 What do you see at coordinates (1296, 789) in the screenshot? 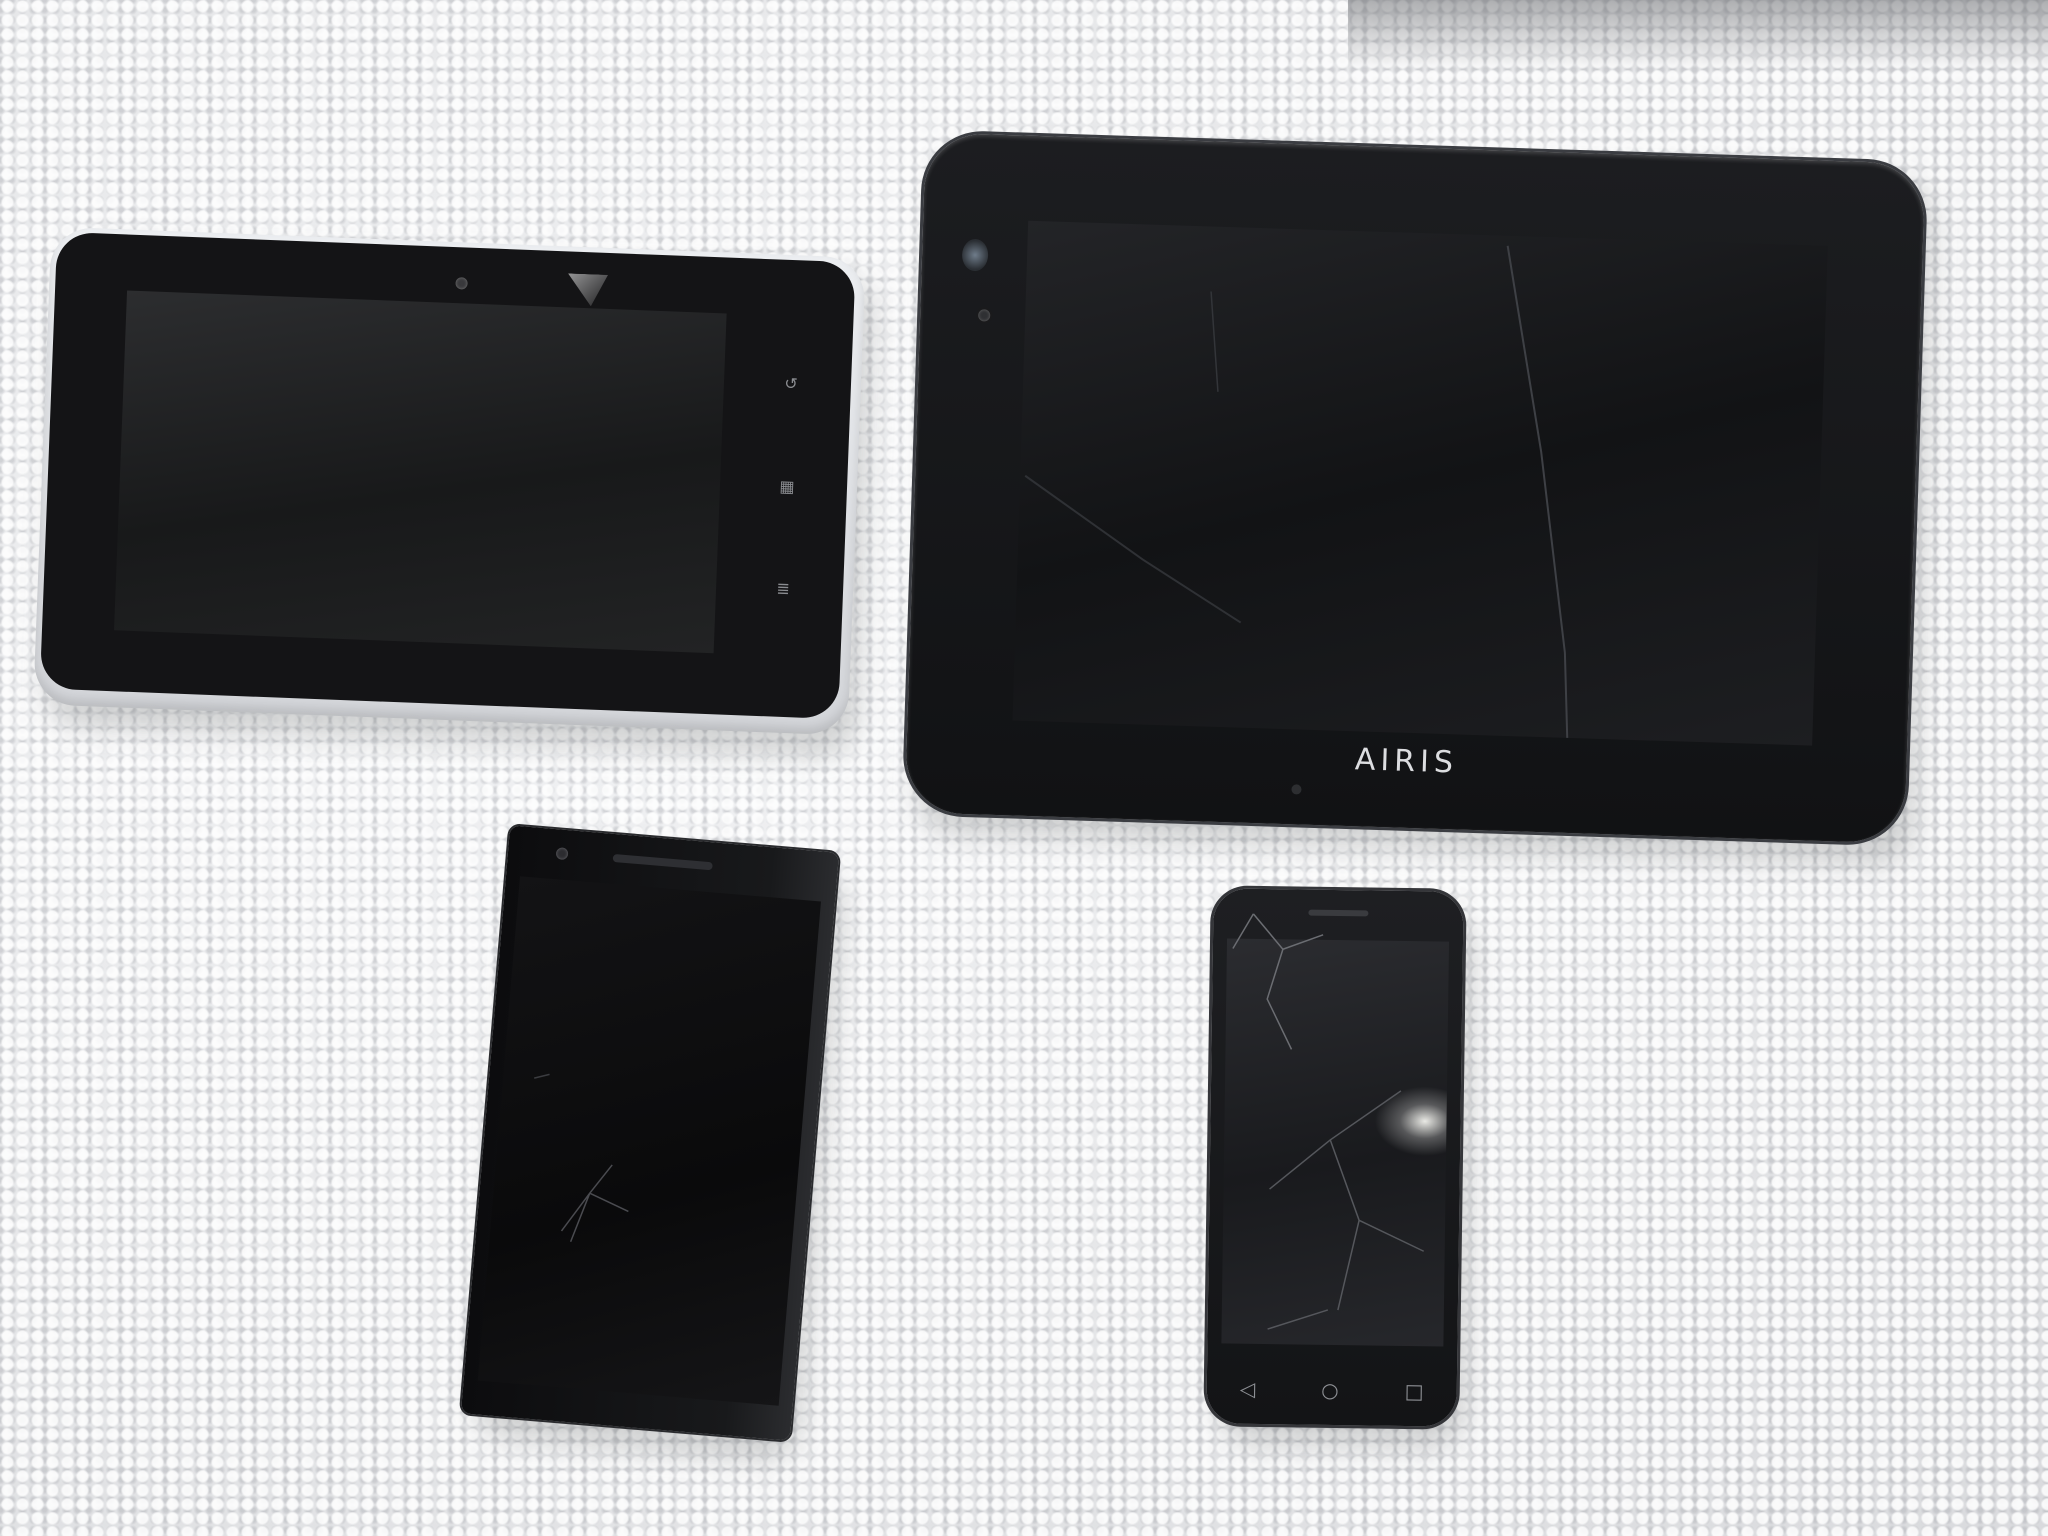
I see `tablet-right-mic-hole` at bounding box center [1296, 789].